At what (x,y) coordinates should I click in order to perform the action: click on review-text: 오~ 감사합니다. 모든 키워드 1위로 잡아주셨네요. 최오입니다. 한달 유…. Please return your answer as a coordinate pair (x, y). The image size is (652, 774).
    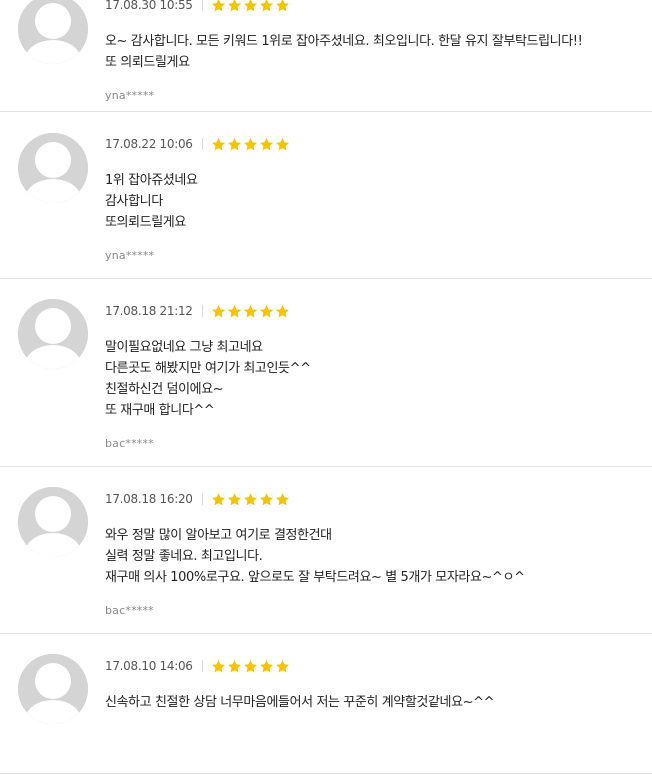
    Looking at the image, I should click on (373, 52).